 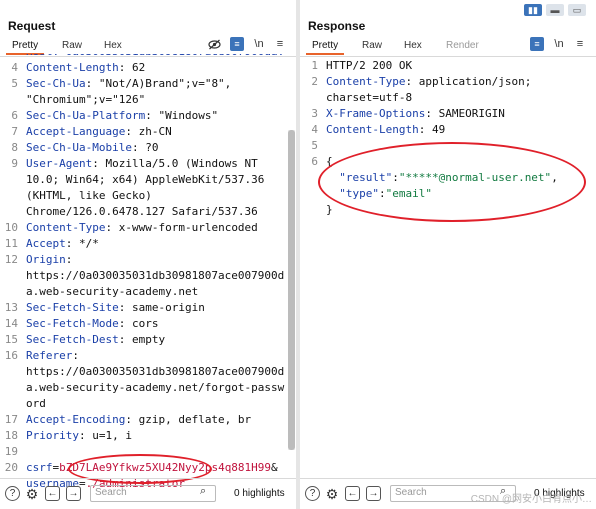 What do you see at coordinates (82, 243) in the screenshot?
I see `code-token: : */*` at bounding box center [82, 243].